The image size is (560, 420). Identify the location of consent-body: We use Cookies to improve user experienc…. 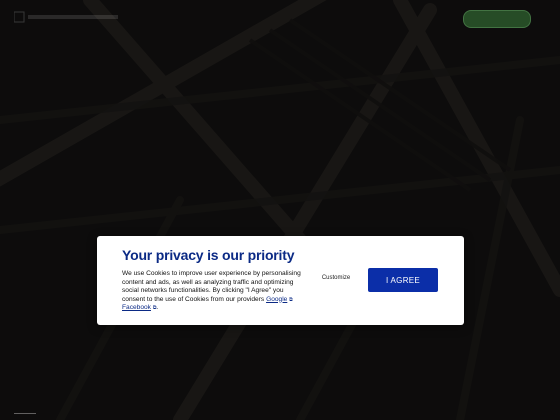
(211, 290).